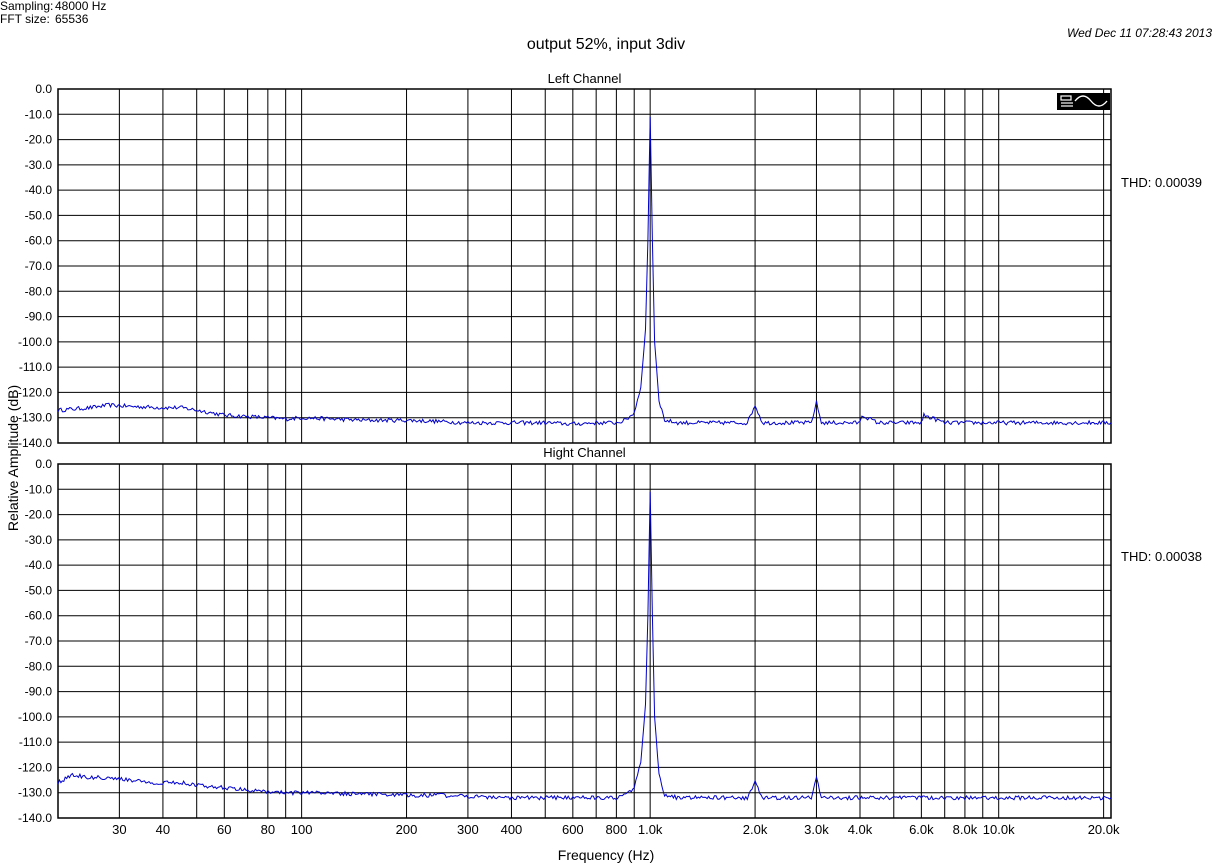 The image size is (1212, 863). What do you see at coordinates (1104, 829) in the screenshot?
I see `x-tick-label: 20.0k` at bounding box center [1104, 829].